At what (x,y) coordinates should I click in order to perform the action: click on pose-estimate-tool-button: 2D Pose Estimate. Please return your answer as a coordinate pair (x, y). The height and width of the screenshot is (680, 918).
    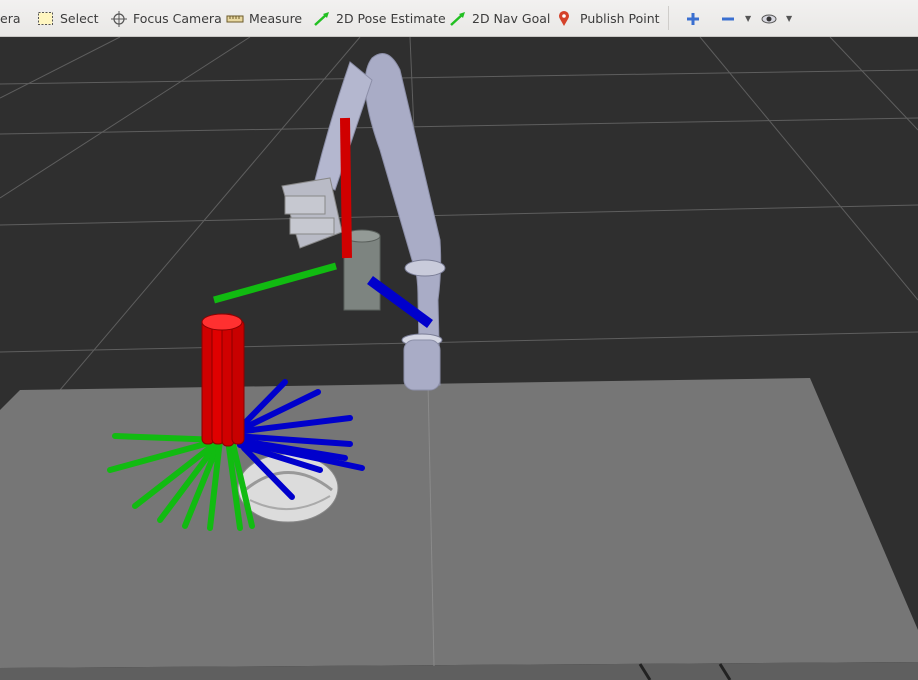
    Looking at the image, I should click on (379, 18).